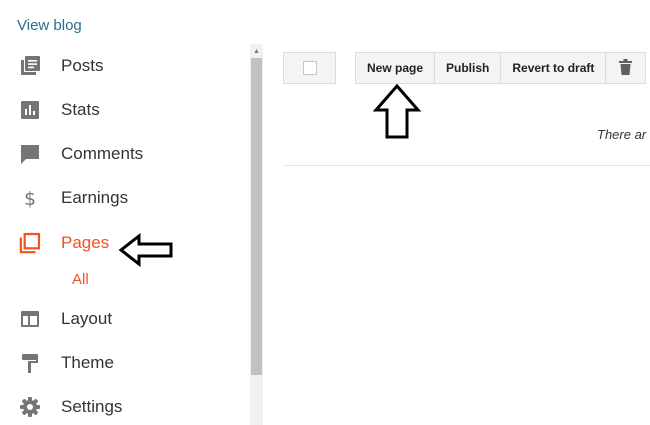  I want to click on dollar-icon: $, so click(30, 198).